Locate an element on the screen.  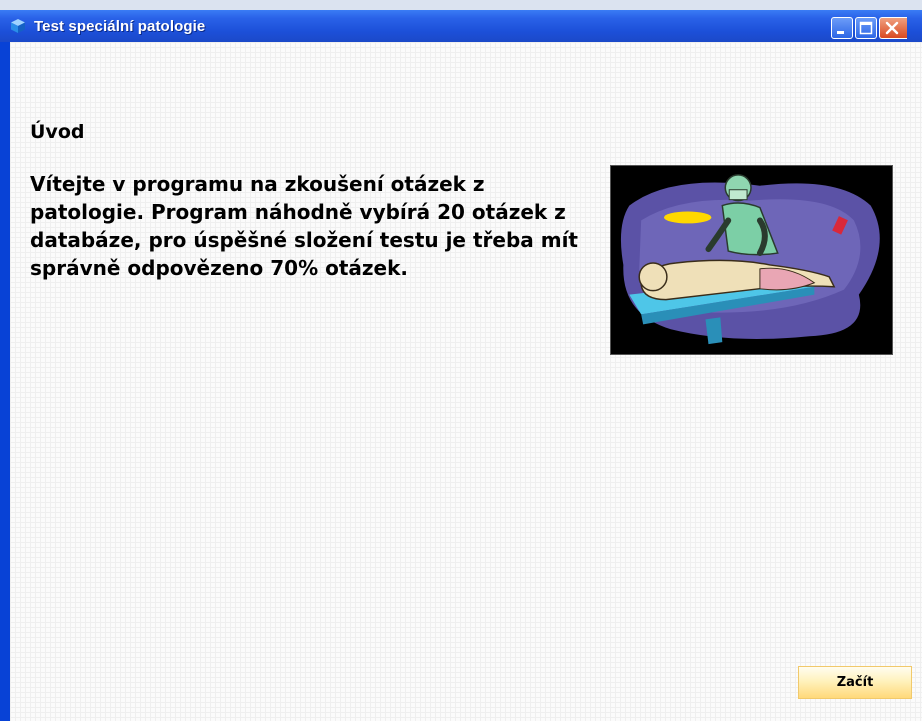
start-button: Začít is located at coordinates (855, 682).